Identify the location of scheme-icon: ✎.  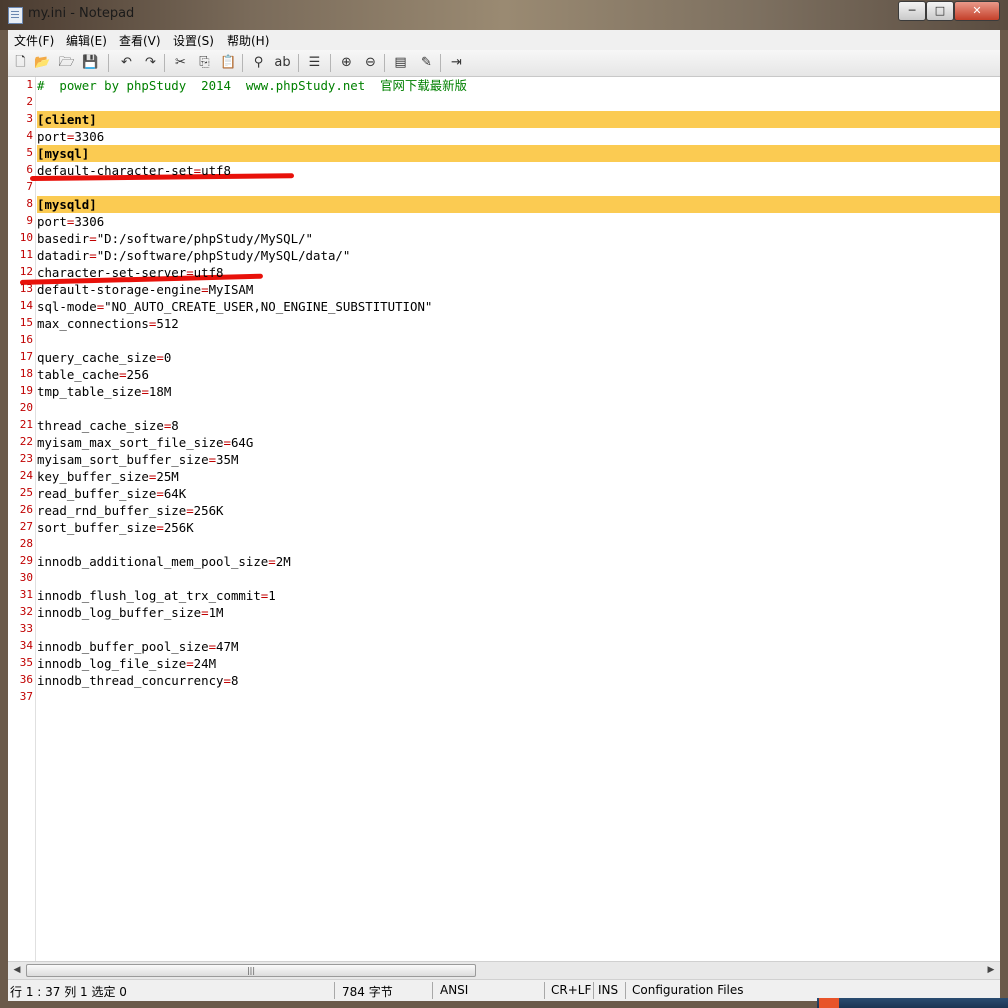
(426, 62).